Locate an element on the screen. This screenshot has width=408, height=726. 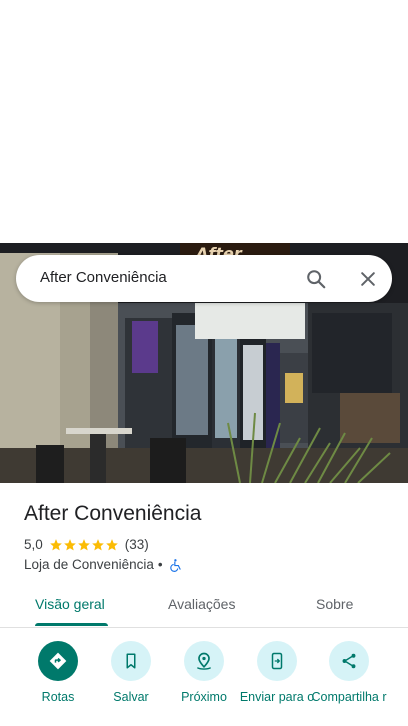
send-to-phone-label: Enviar para o is located at coordinates (277, 697).